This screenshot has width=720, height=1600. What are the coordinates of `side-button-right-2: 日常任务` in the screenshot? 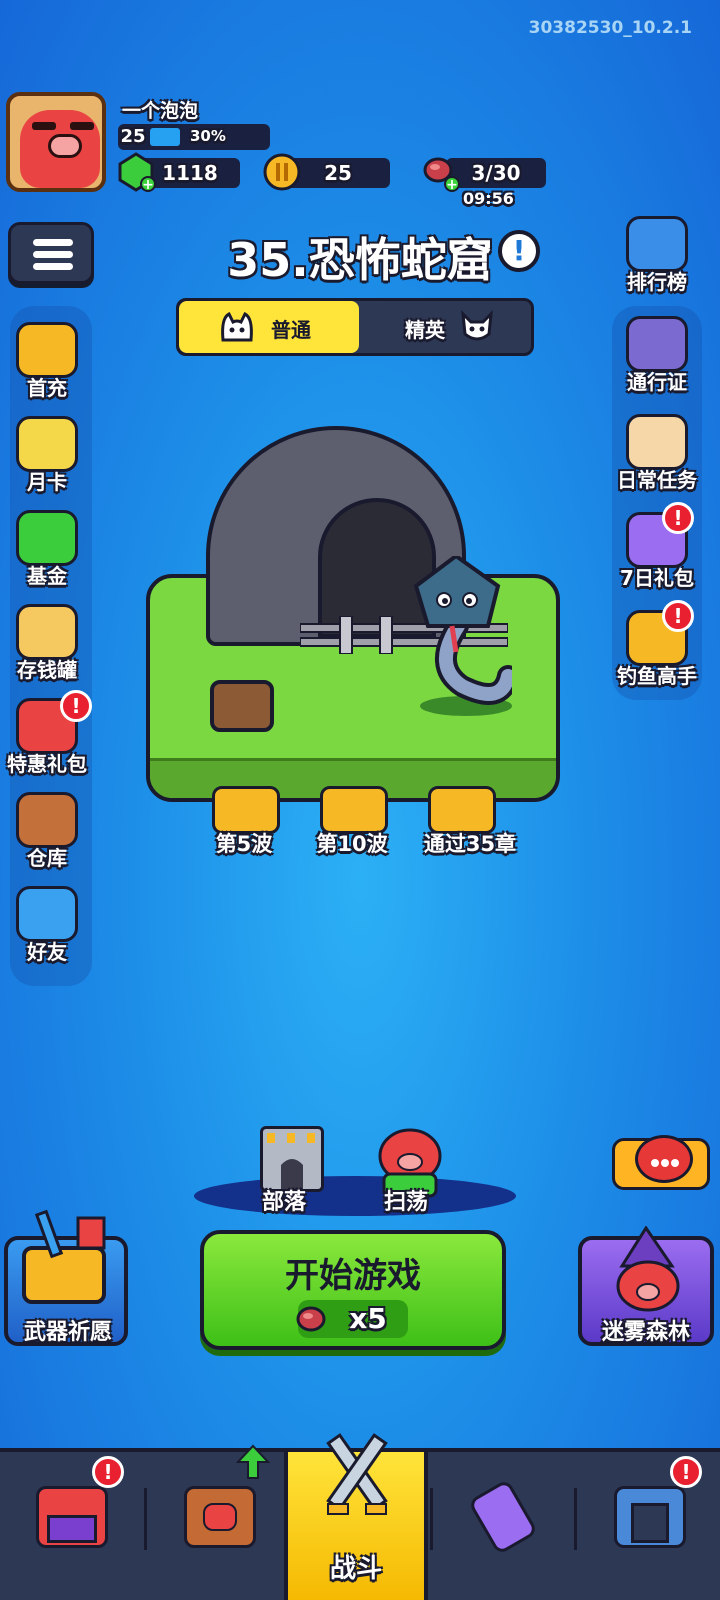 It's located at (657, 454).